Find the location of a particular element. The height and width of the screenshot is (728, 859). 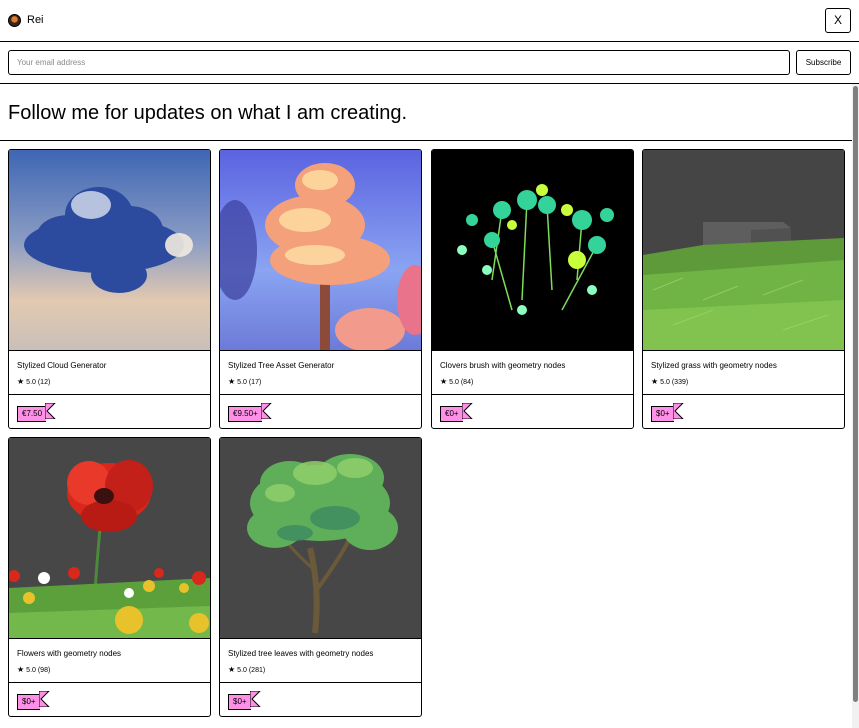

product-thumbnail-tree is located at coordinates (320, 250).